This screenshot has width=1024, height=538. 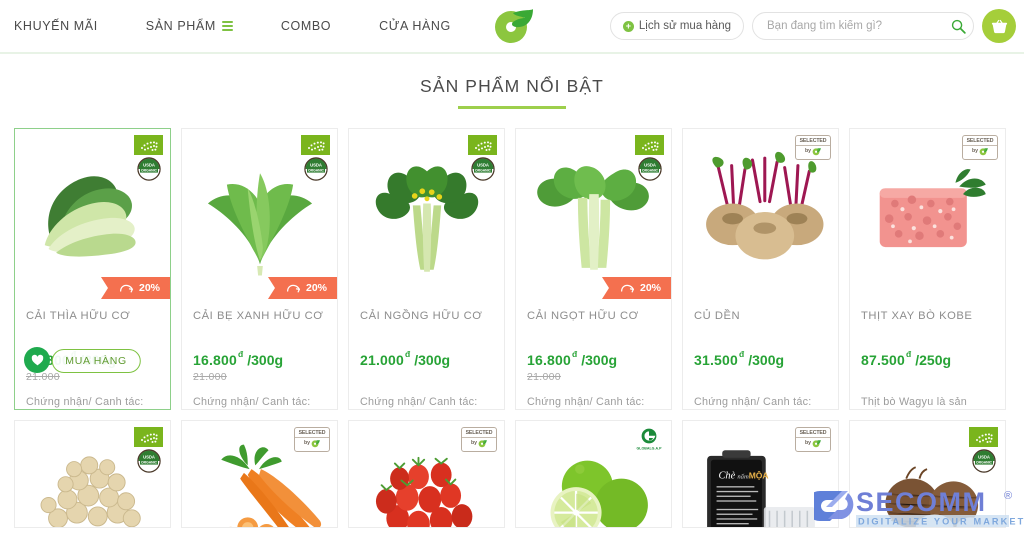 I want to click on nav-item-cua-hang: CỬA HÀNG, so click(x=427, y=26).